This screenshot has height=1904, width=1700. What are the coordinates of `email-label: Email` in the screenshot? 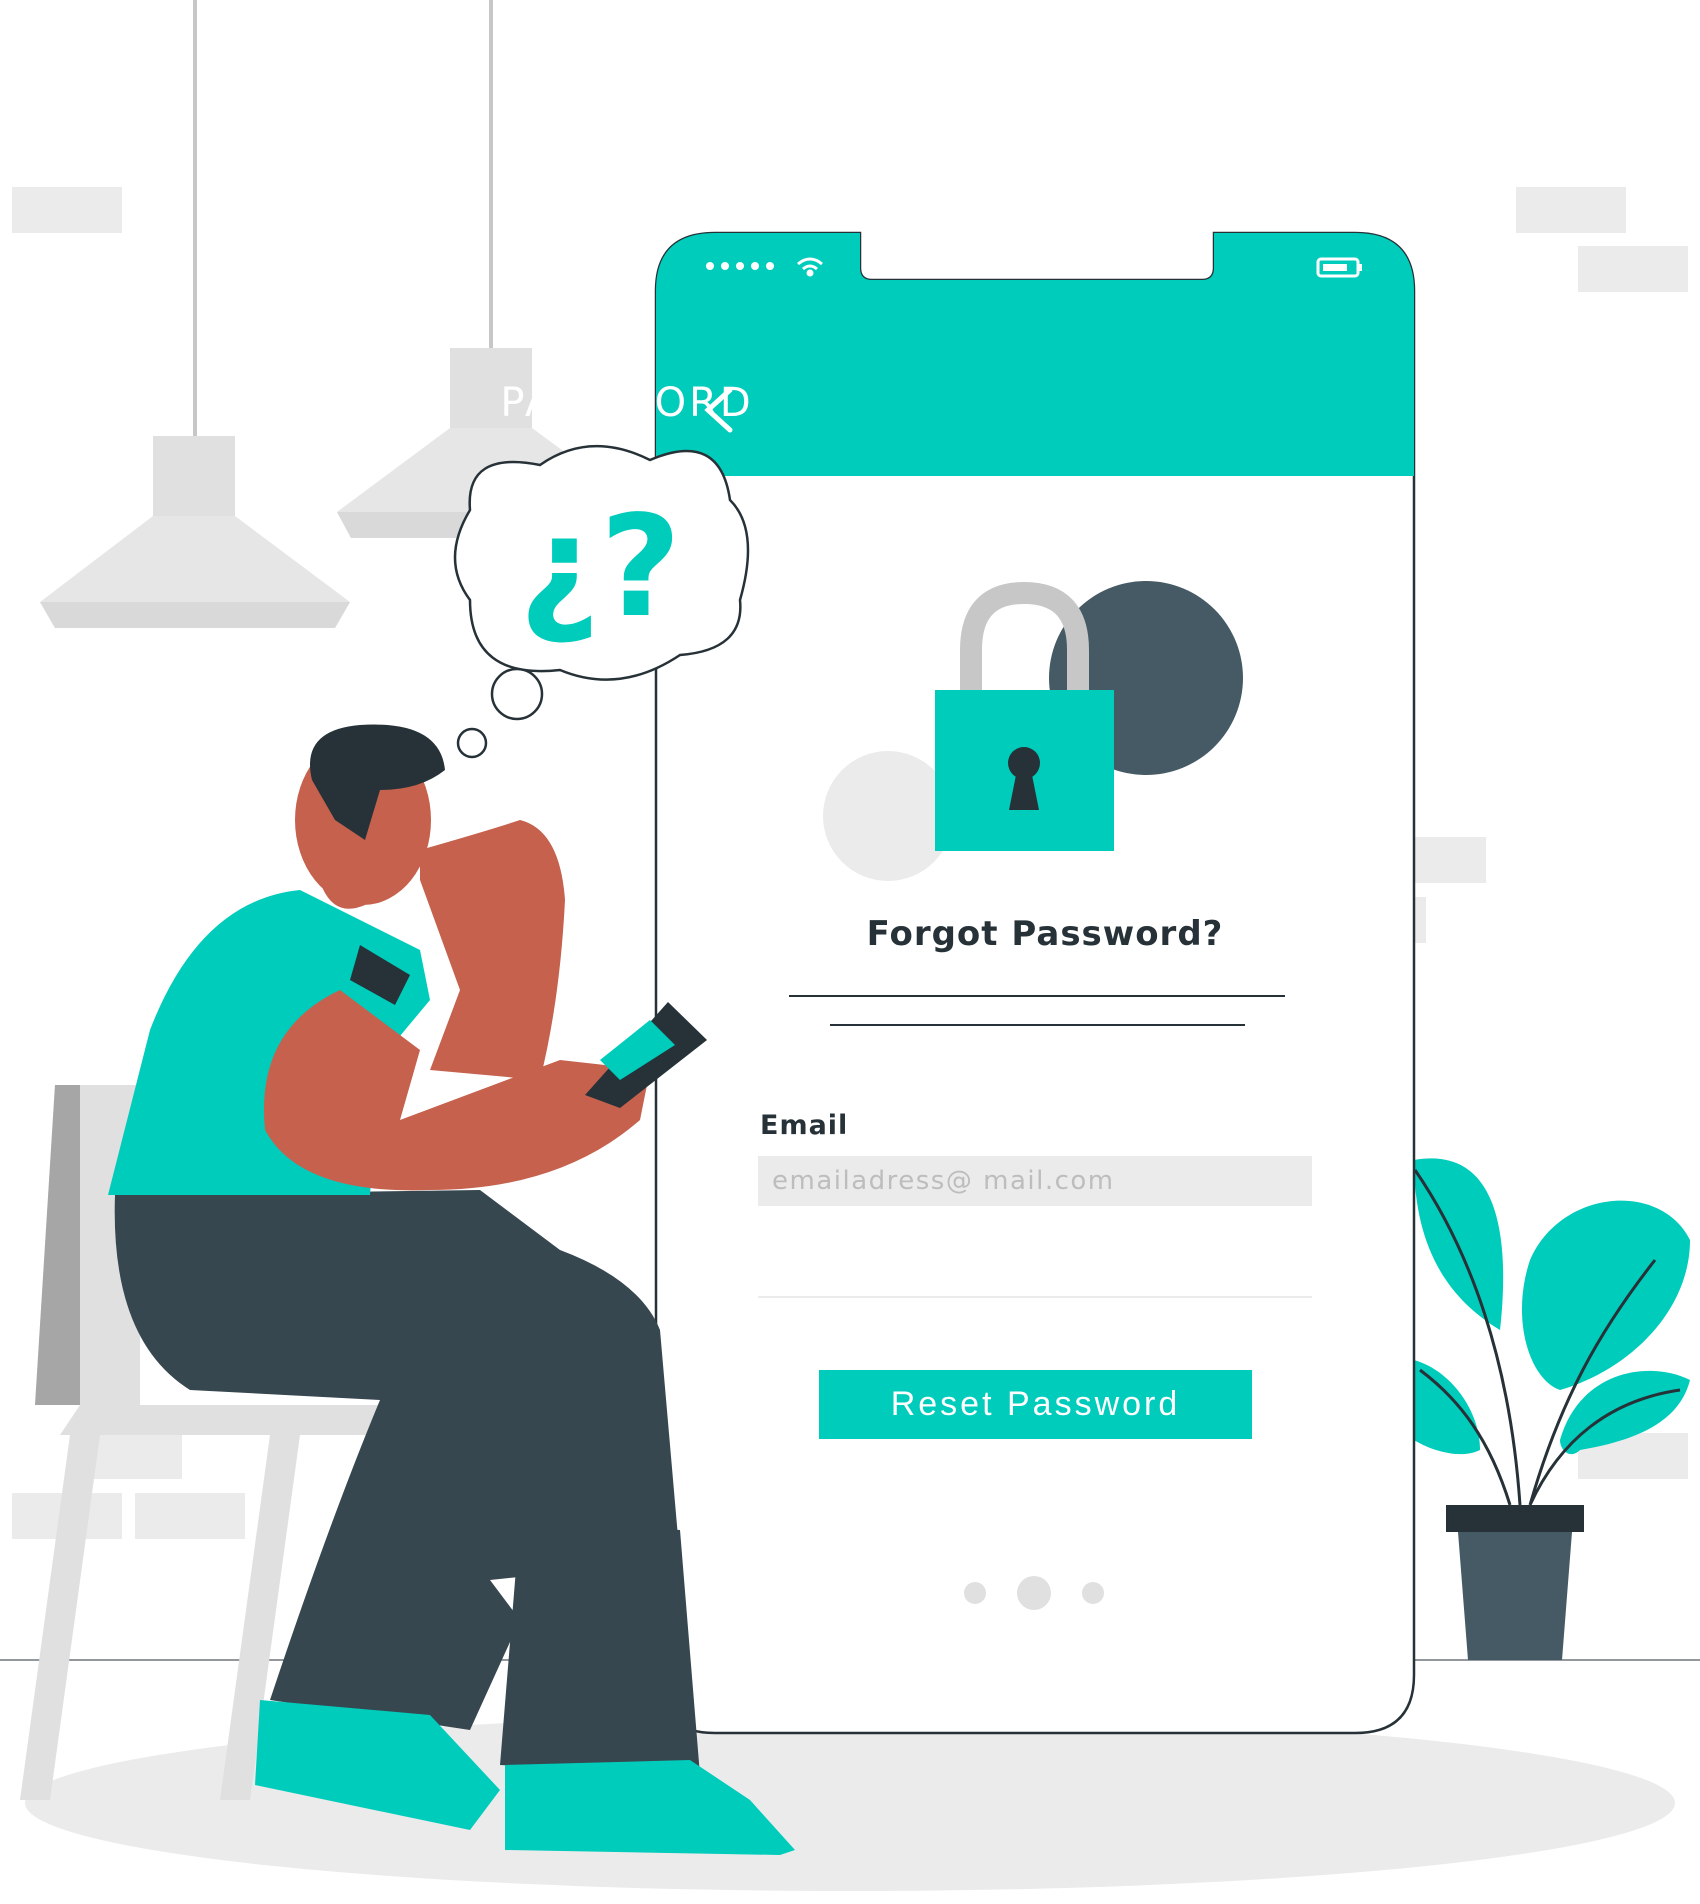 It's located at (804, 1125).